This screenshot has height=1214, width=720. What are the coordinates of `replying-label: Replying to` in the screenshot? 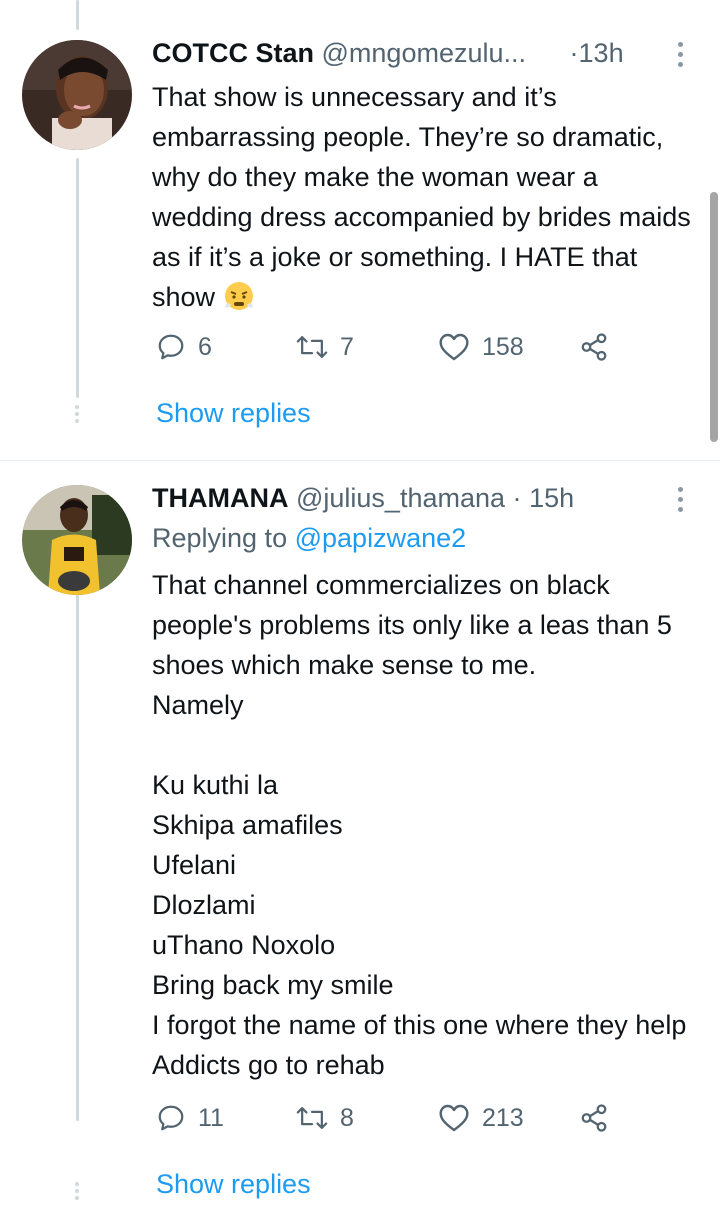 It's located at (220, 538).